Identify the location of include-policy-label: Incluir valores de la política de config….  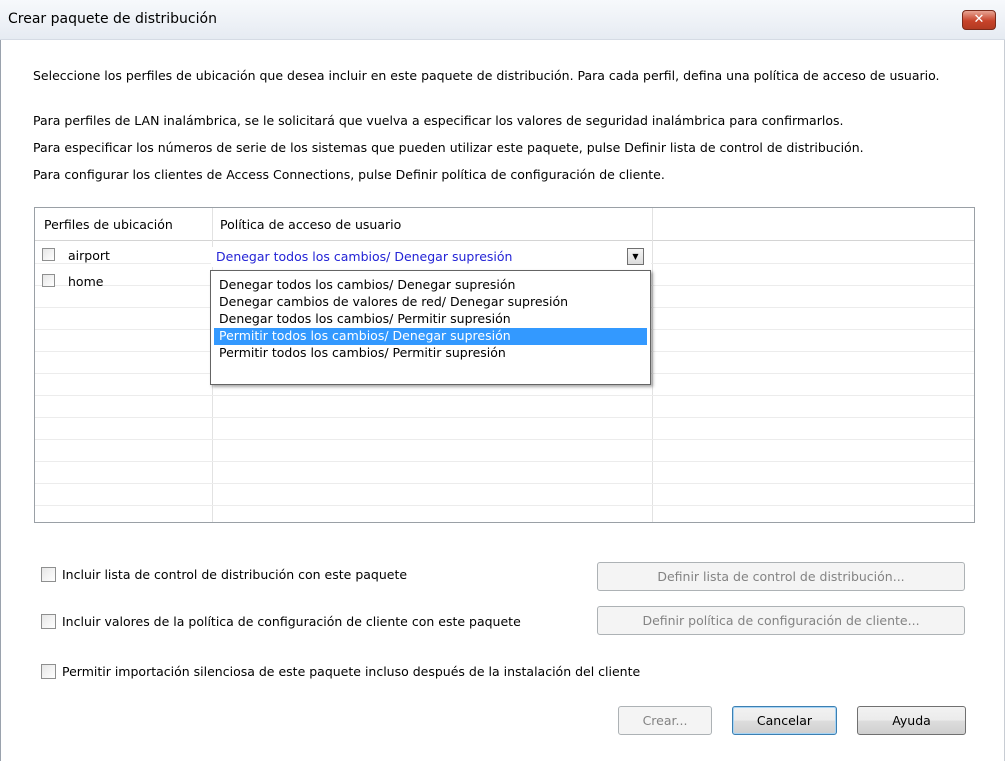
(291, 621).